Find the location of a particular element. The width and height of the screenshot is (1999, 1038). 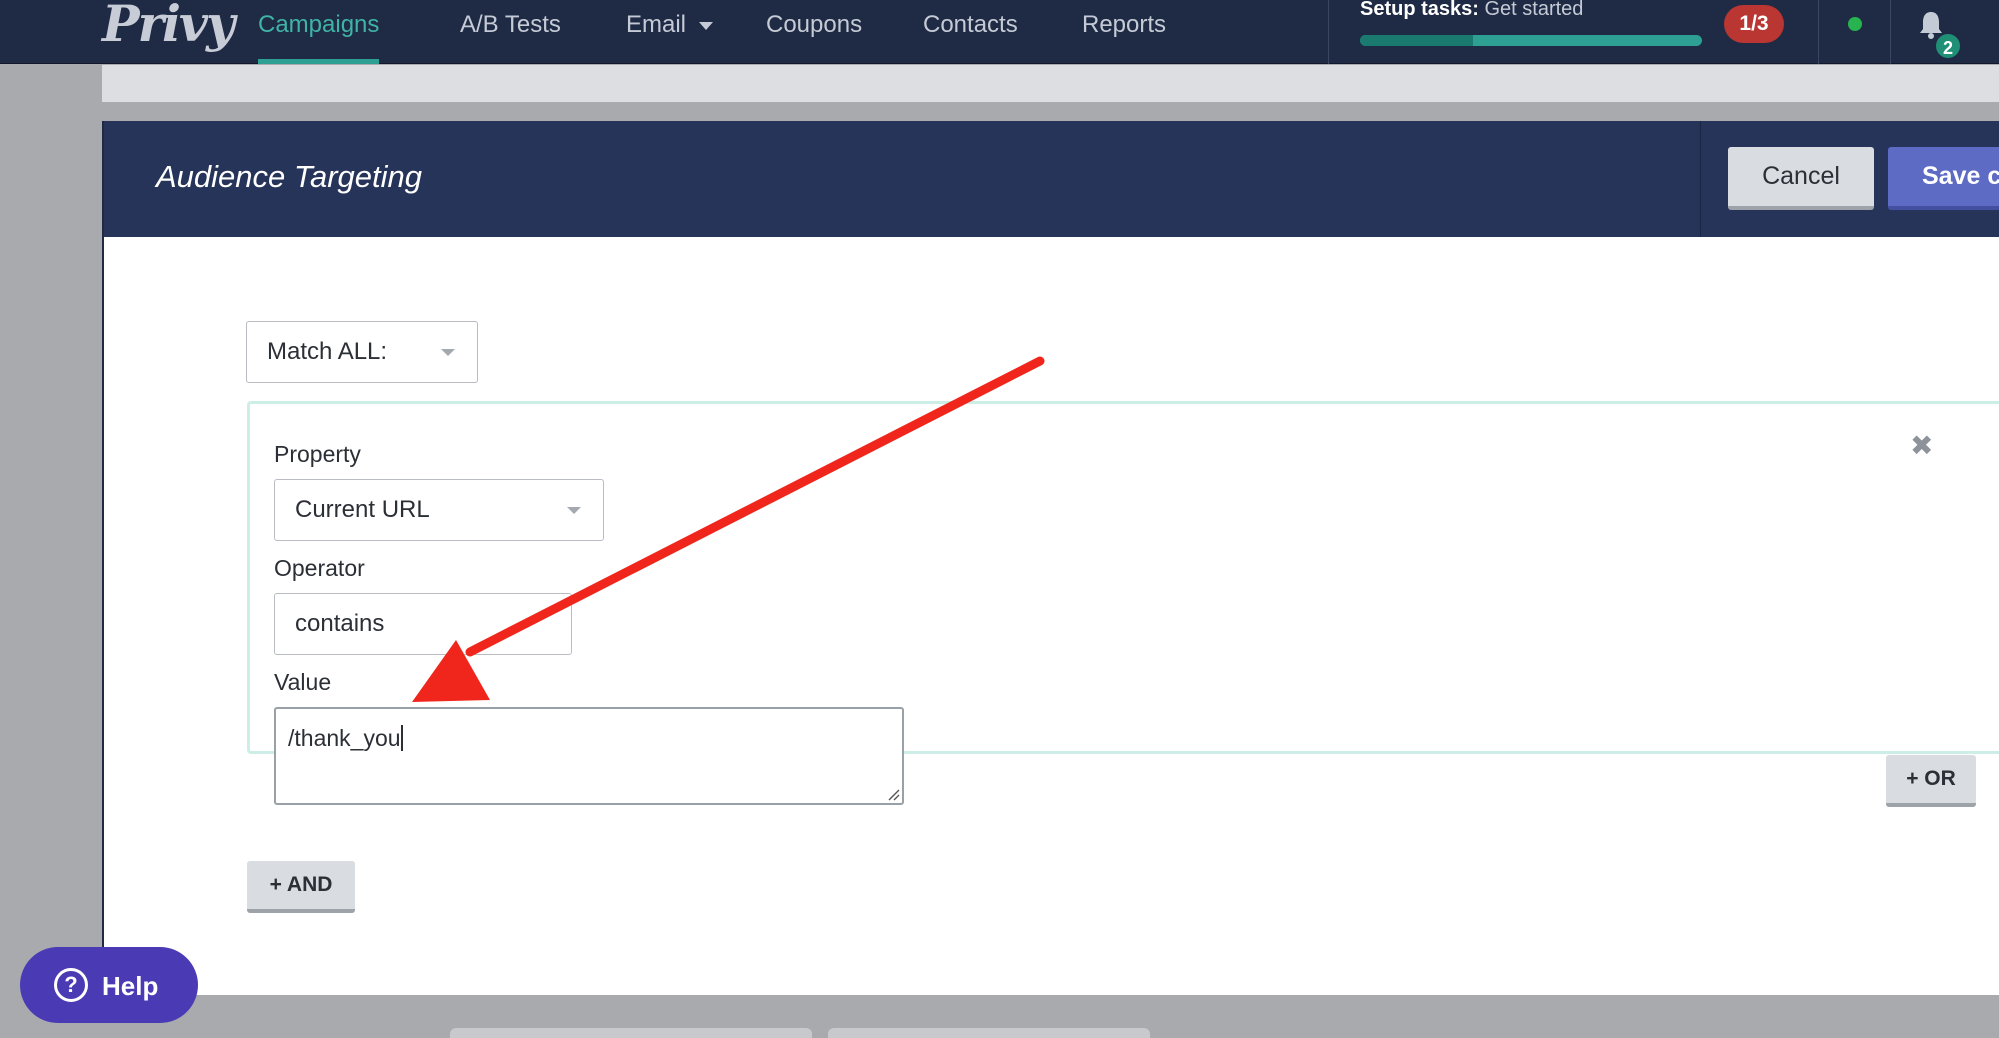

nav-coupons: Coupons is located at coordinates (814, 32).